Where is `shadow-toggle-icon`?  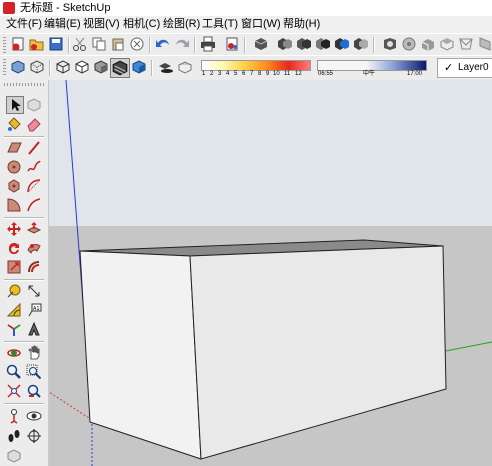 shadow-toggle-icon is located at coordinates (166, 67).